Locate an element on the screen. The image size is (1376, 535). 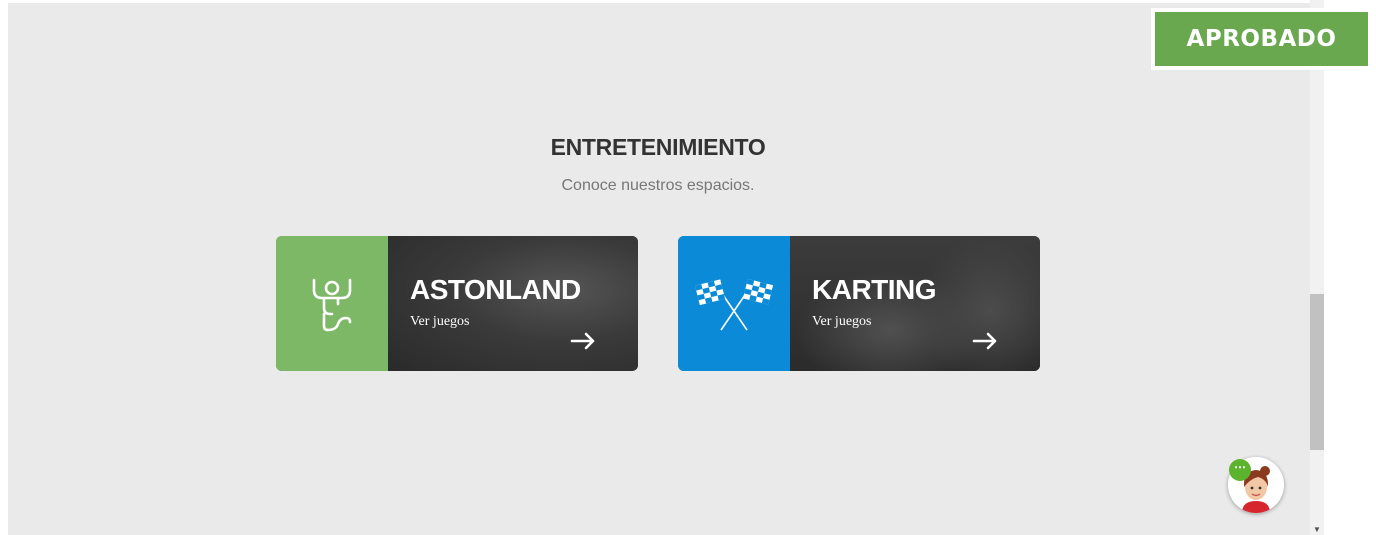
astonland-card: ASTONLAND Ver juegos is located at coordinates (457, 303).